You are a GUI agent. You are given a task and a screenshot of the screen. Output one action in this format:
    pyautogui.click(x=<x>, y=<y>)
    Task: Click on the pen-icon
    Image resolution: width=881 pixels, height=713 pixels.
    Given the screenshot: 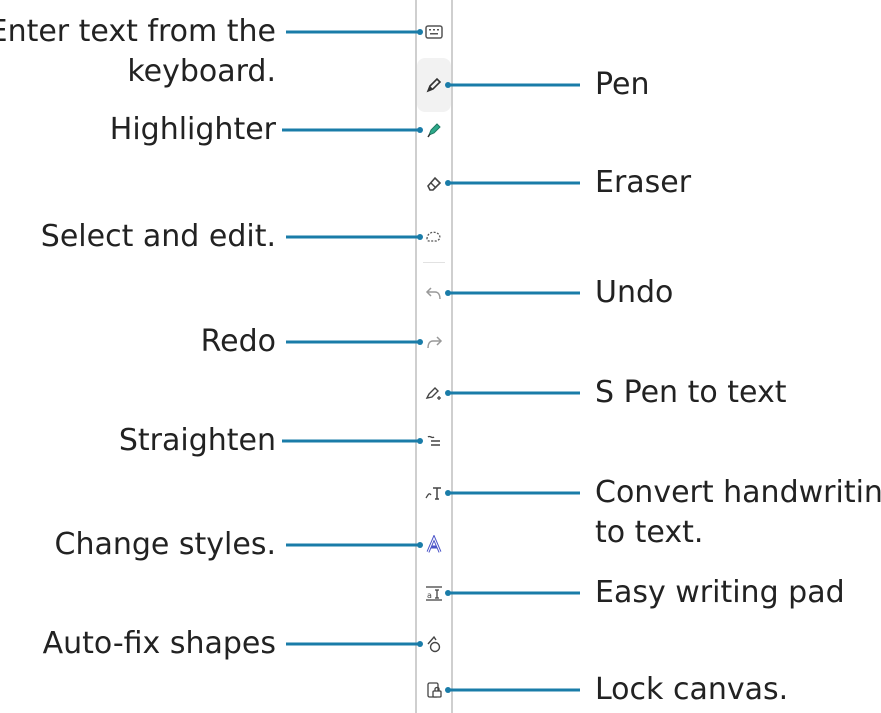 What is the action you would take?
    pyautogui.click(x=434, y=85)
    